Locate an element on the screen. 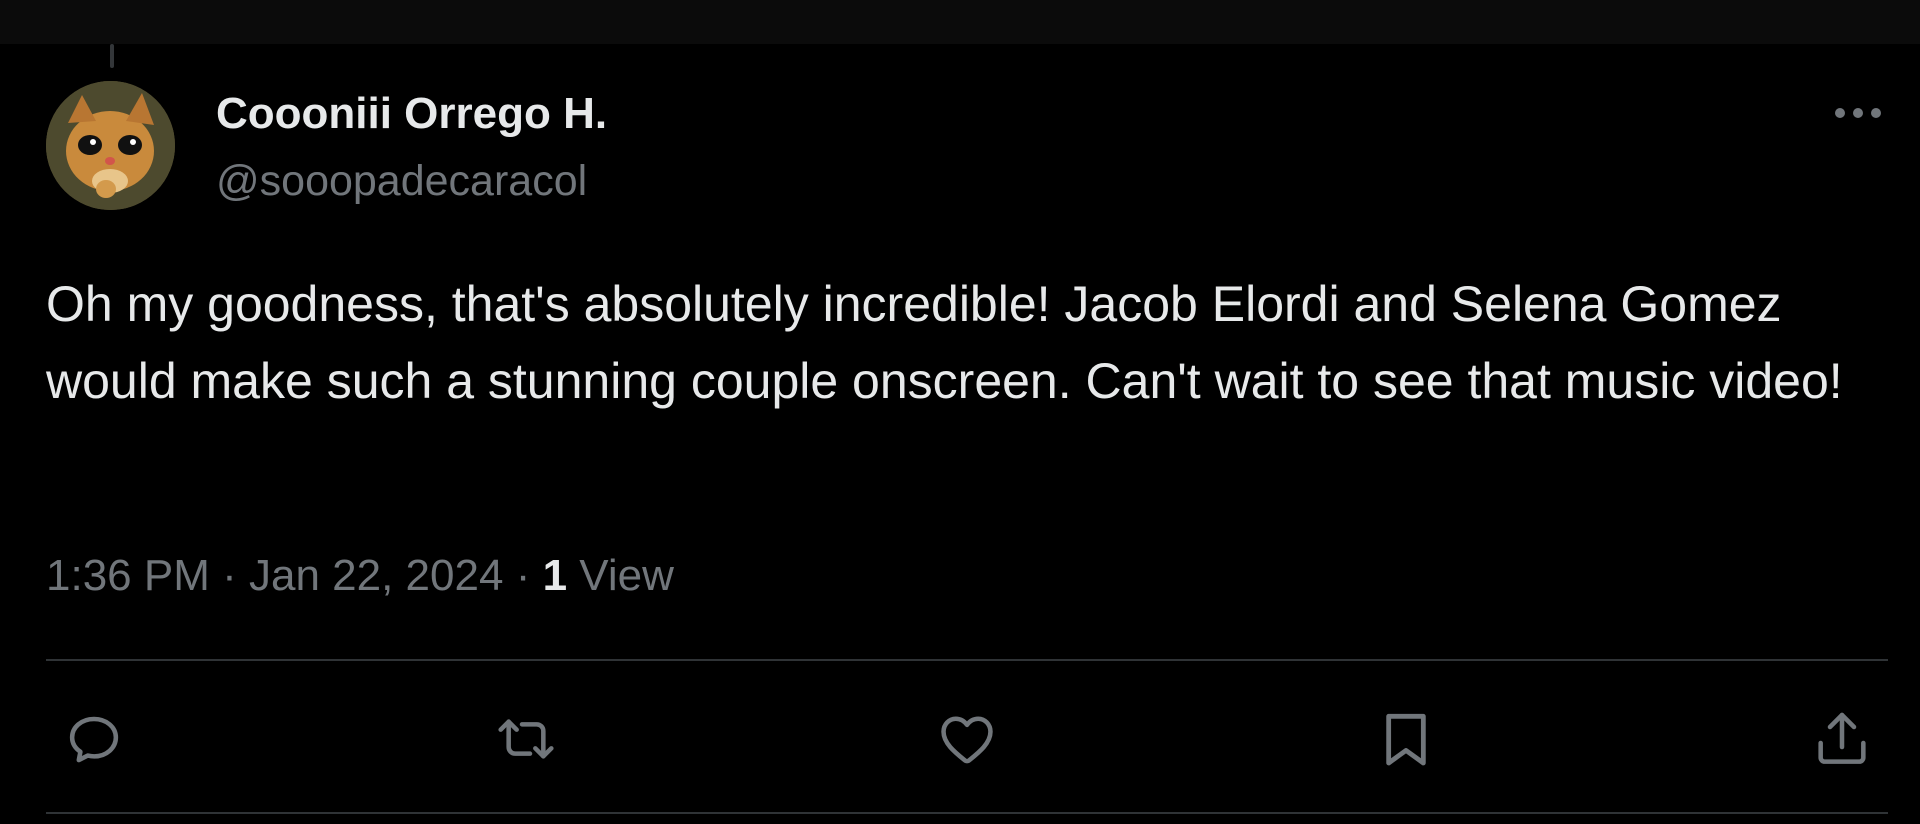 The image size is (1920, 824). share-button is located at coordinates (1842, 739).